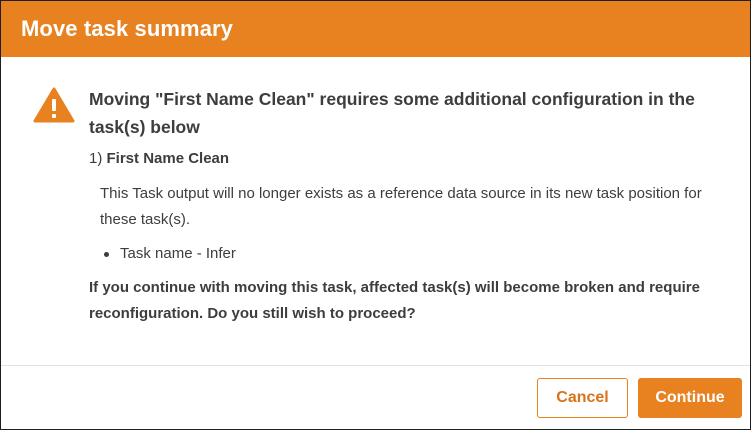  Describe the element at coordinates (582, 398) in the screenshot. I see `cancel-button: Cancel` at that location.